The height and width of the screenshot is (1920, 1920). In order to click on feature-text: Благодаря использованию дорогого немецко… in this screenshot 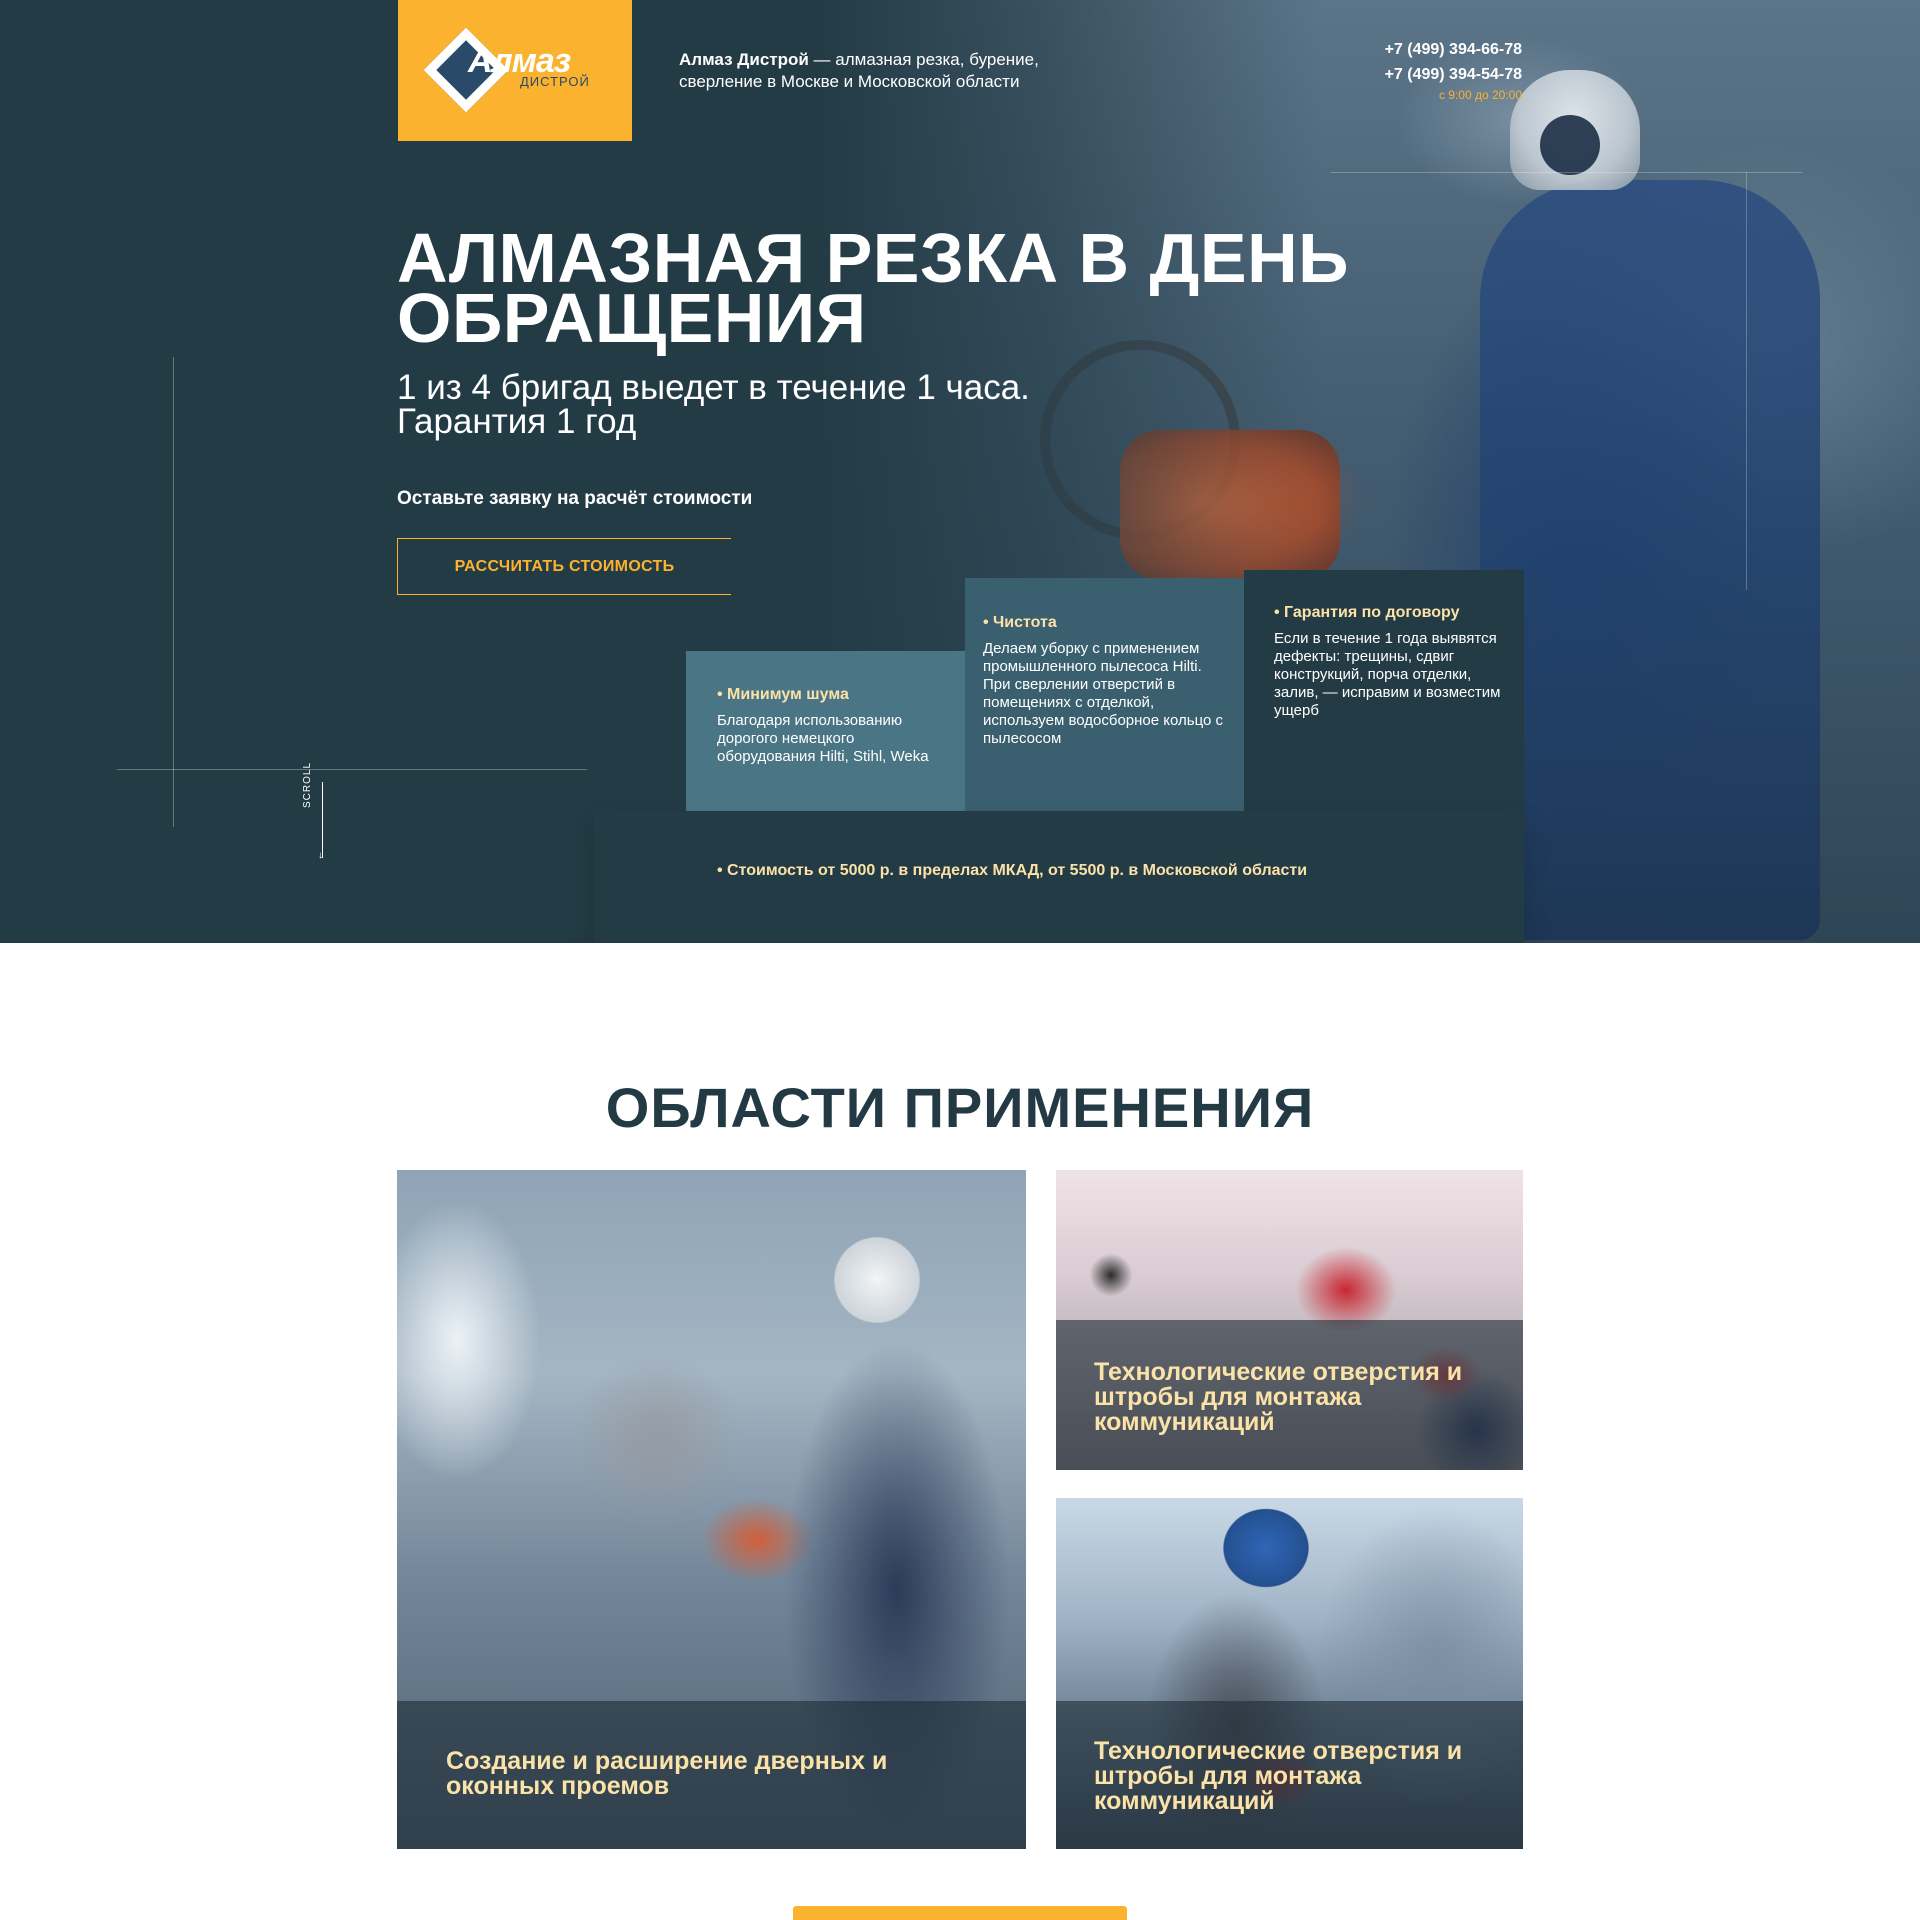, I will do `click(823, 738)`.